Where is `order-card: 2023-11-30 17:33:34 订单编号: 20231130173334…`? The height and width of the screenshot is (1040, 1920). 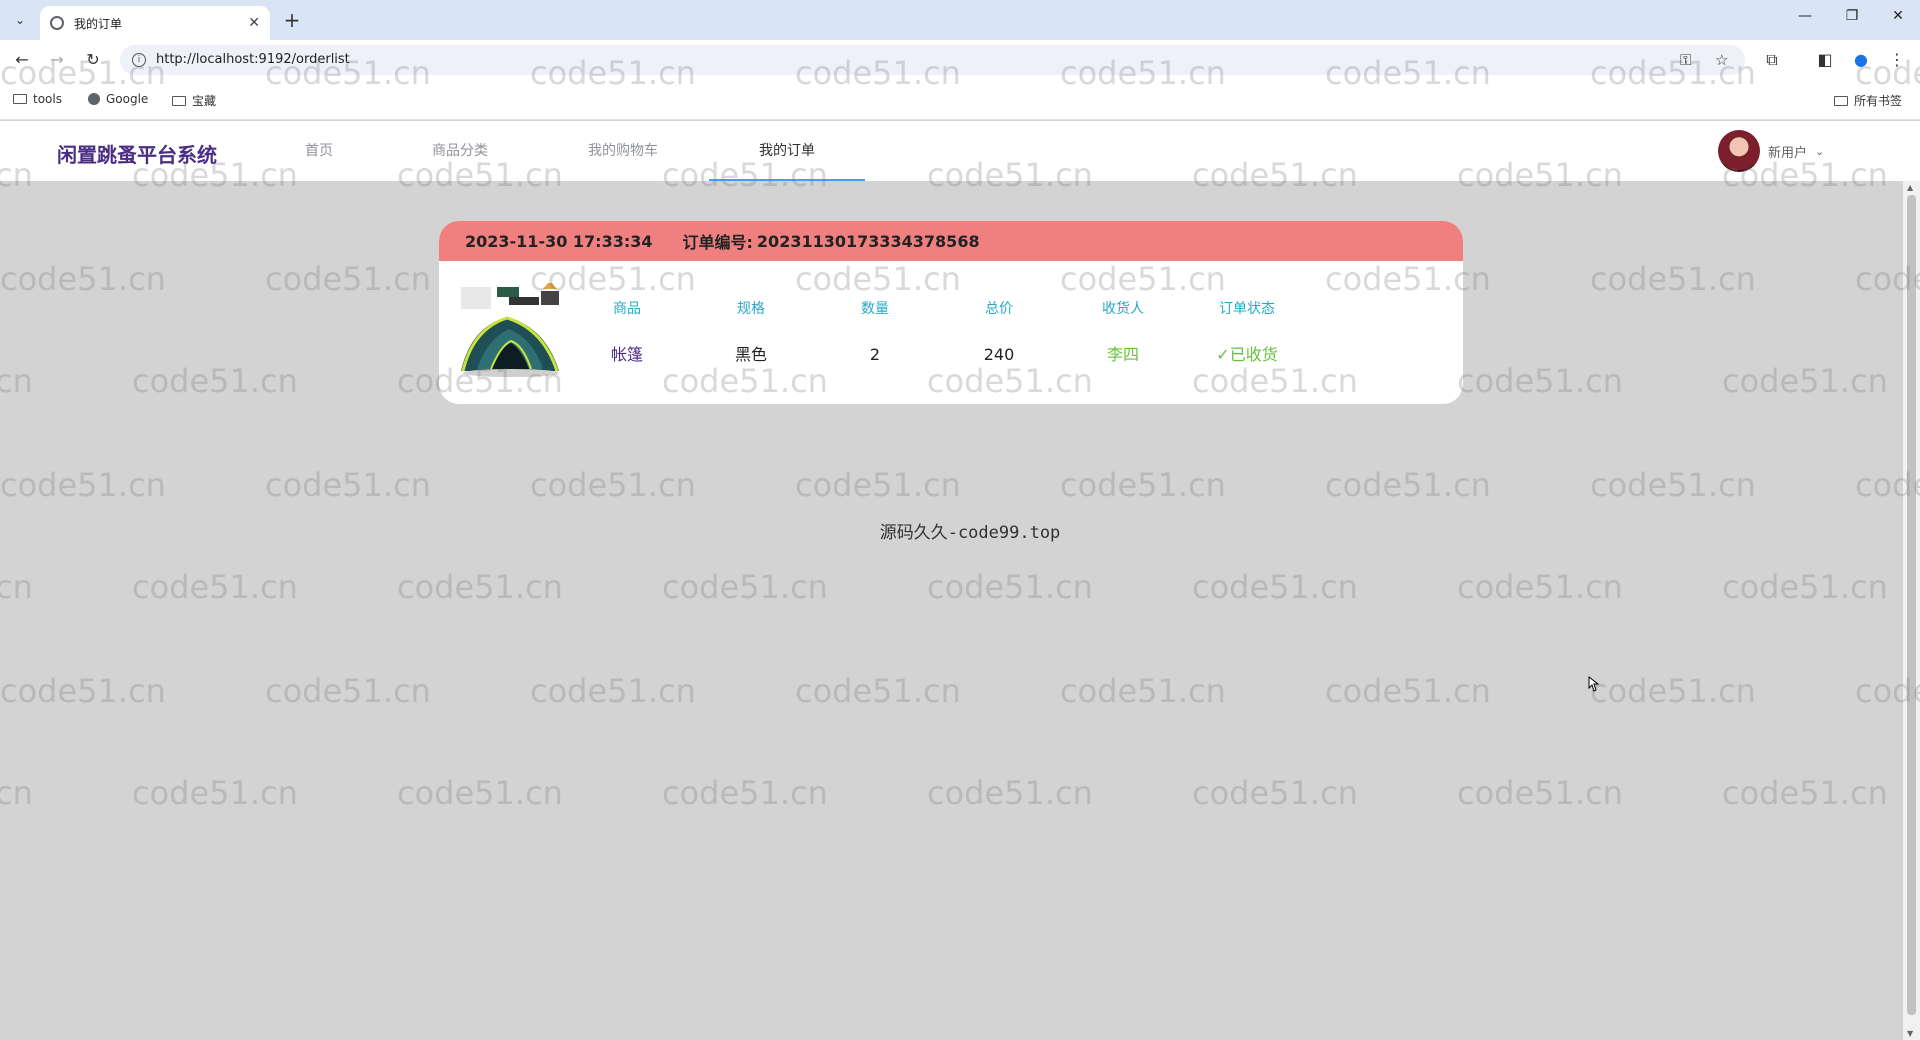
order-card: 2023-11-30 17:33:34 订单编号: 20231130173334… is located at coordinates (951, 312).